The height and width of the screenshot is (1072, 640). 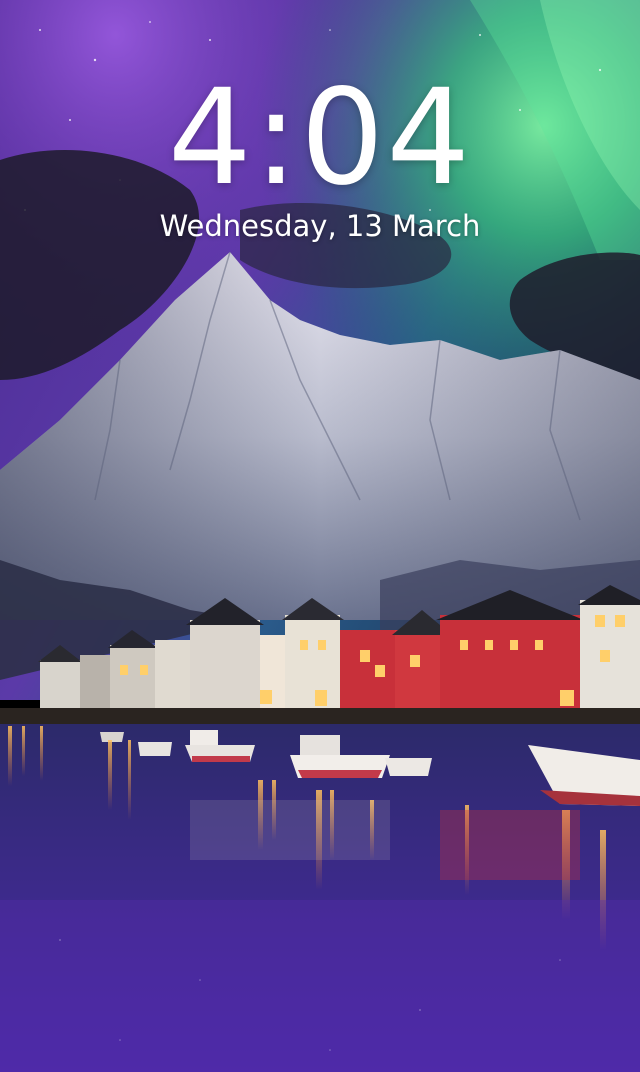 I want to click on lockscreen-clock: 4:04, so click(x=320, y=138).